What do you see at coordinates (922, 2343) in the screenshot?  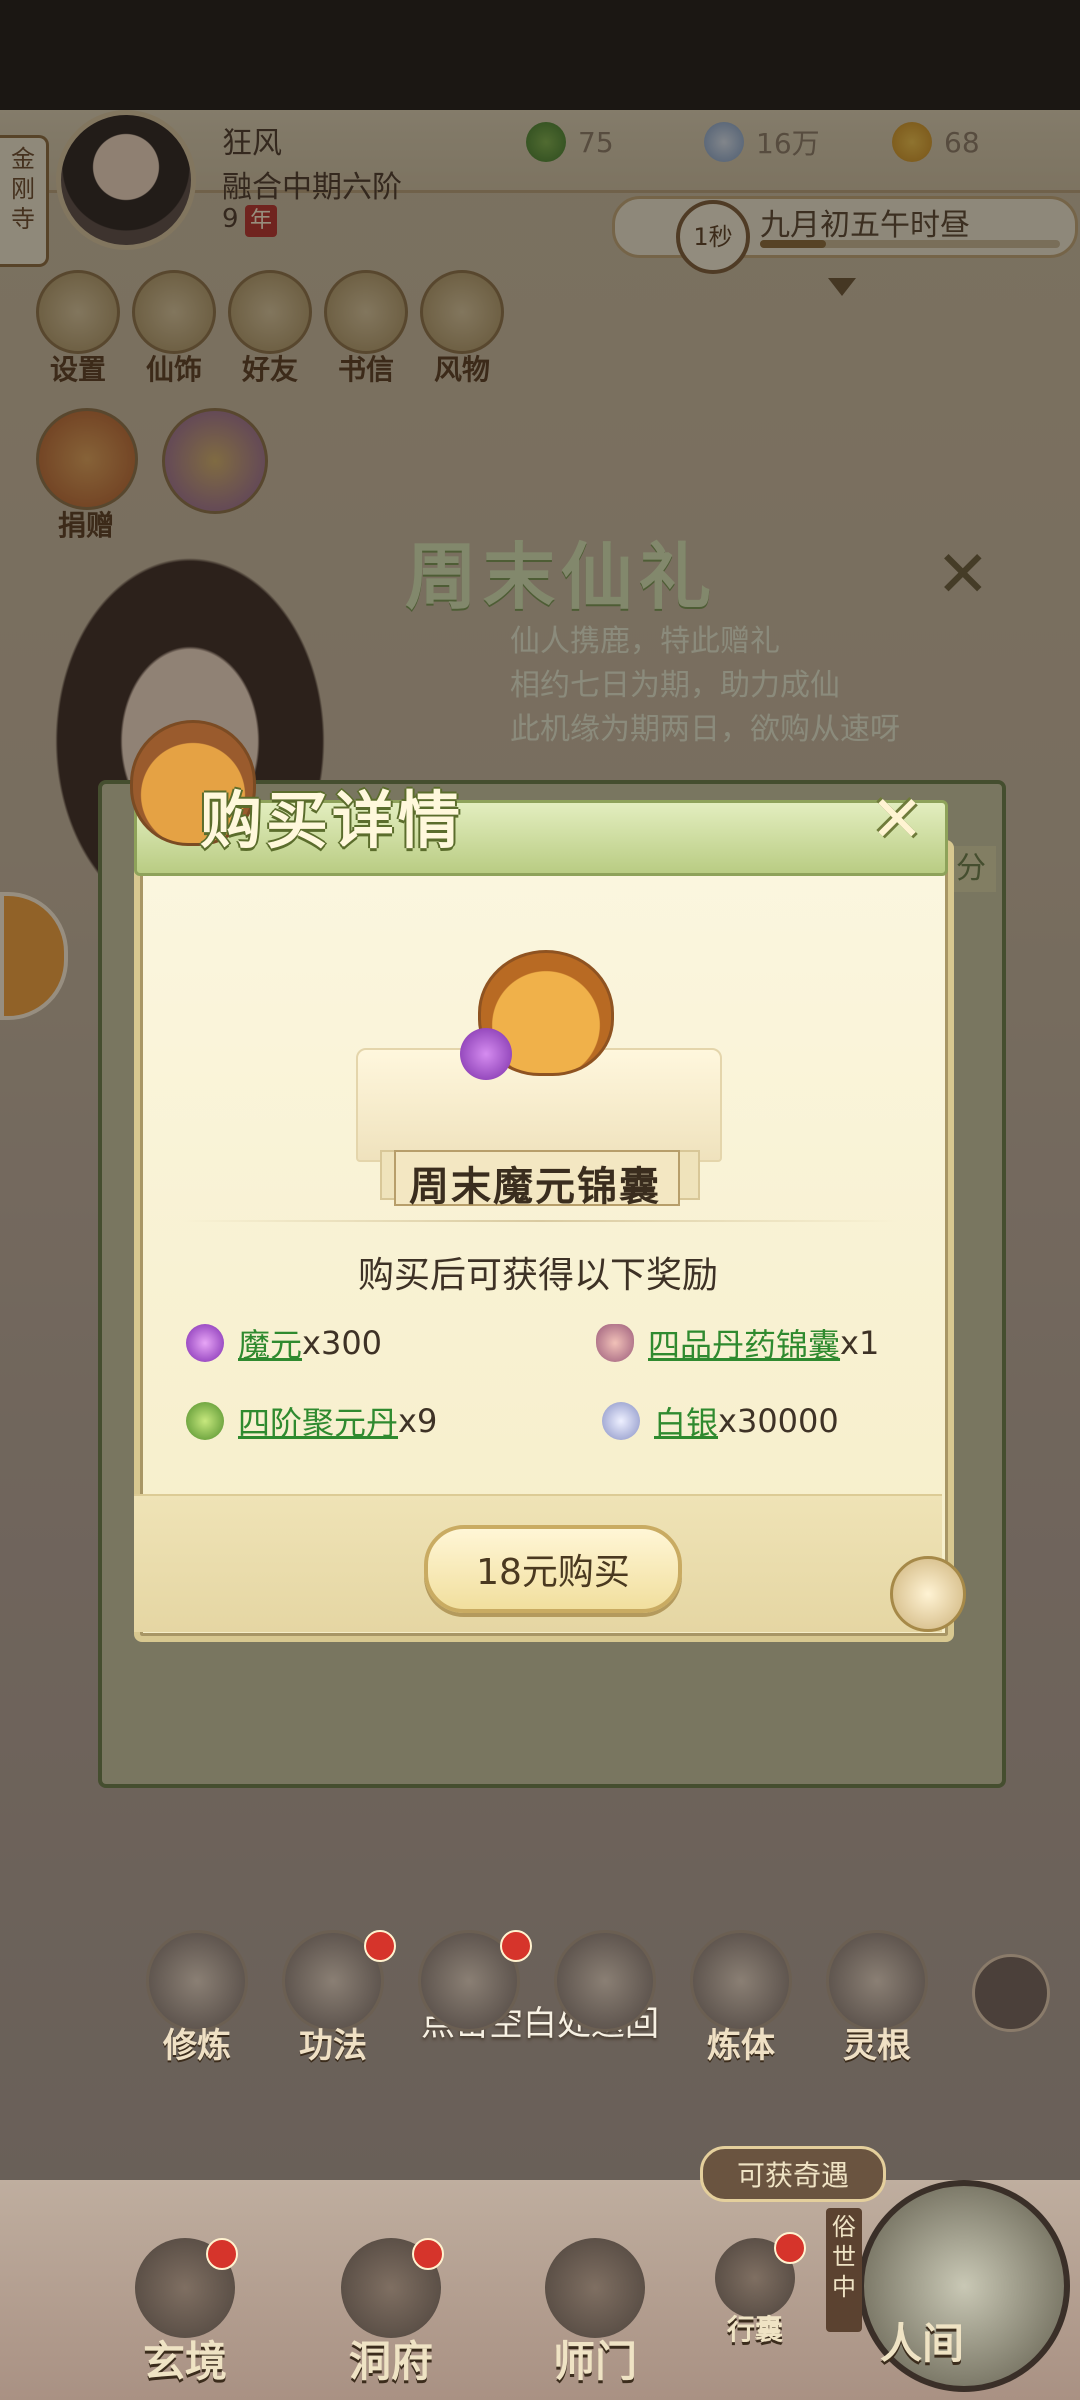 I see `world-map-label: 人间` at bounding box center [922, 2343].